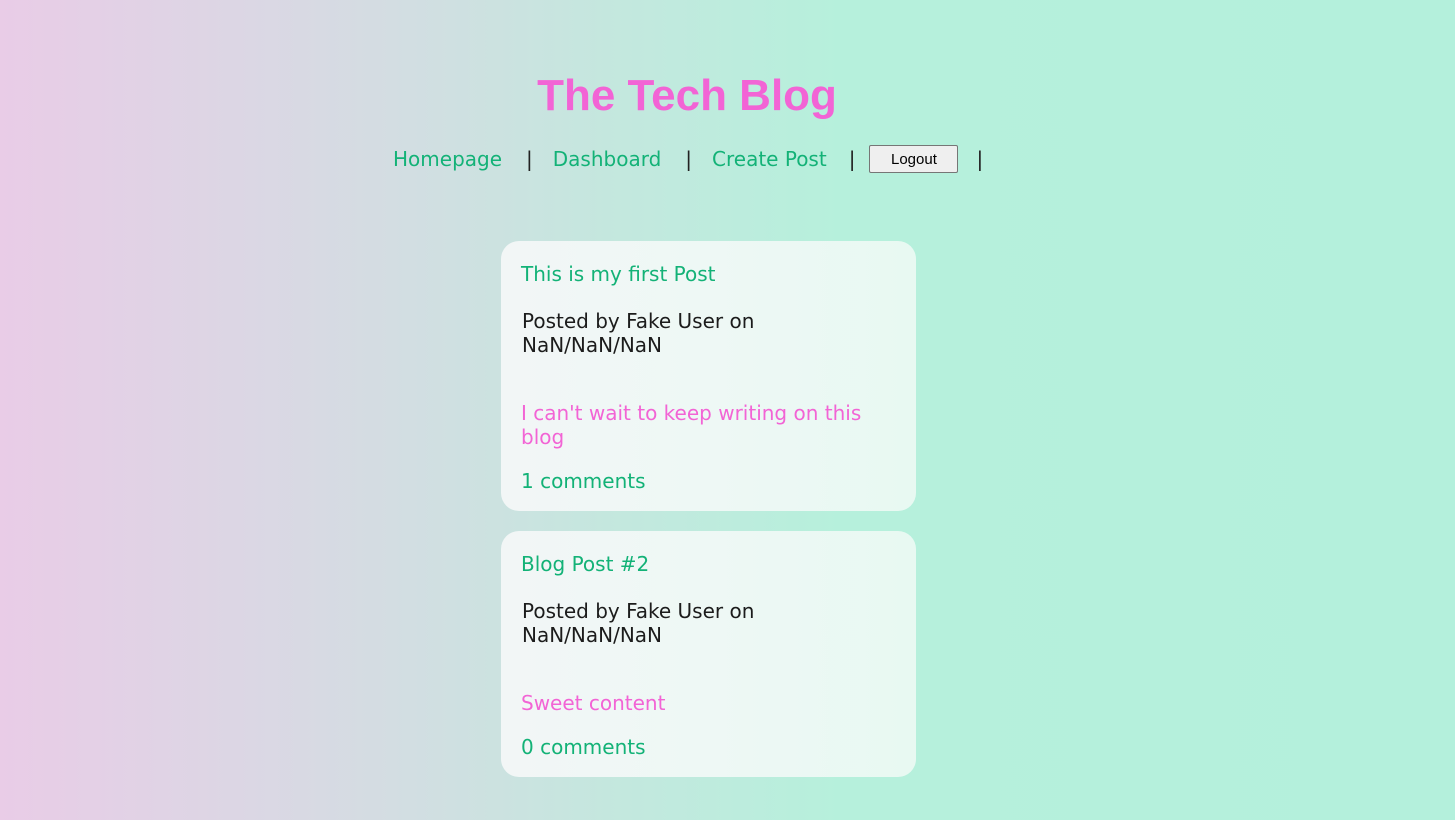 The height and width of the screenshot is (820, 1455). What do you see at coordinates (769, 159) in the screenshot?
I see `nav-link-create-post: Create Post` at bounding box center [769, 159].